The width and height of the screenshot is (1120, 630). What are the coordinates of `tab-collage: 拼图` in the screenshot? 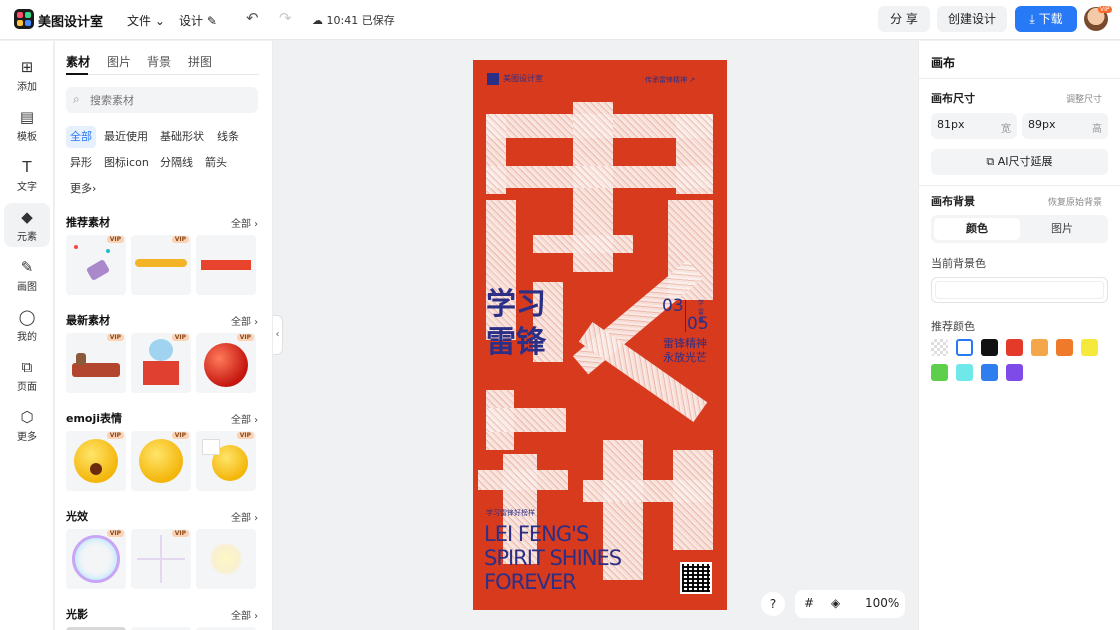 It's located at (200, 61).